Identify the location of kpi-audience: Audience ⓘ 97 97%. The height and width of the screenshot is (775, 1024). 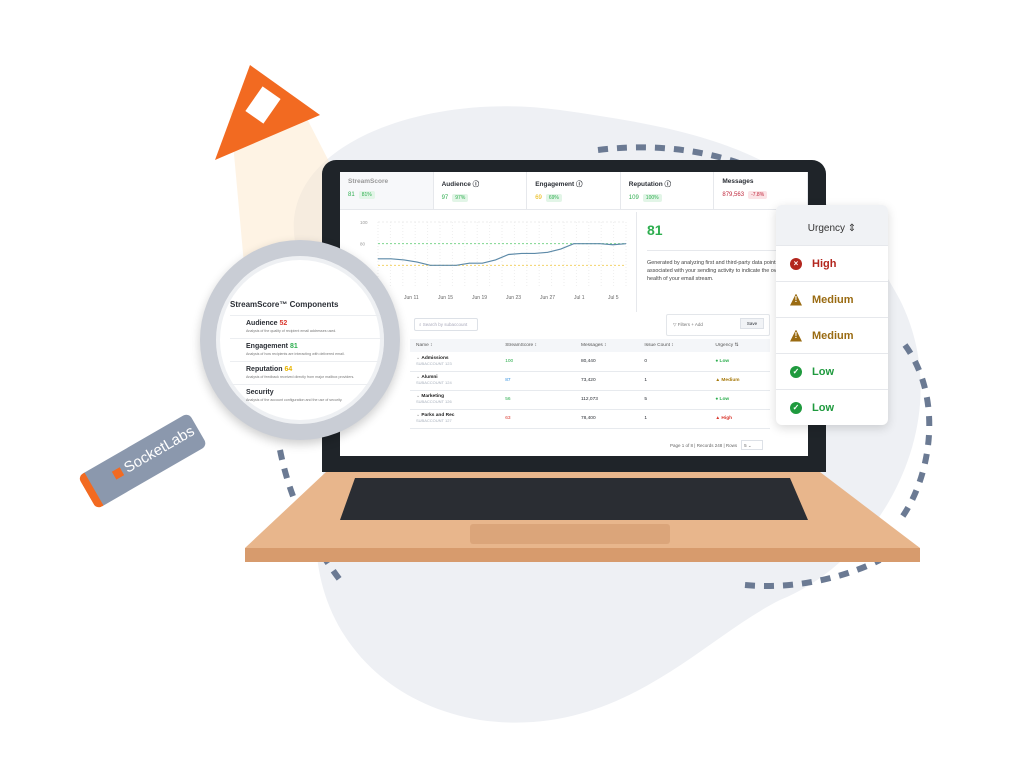
(481, 190).